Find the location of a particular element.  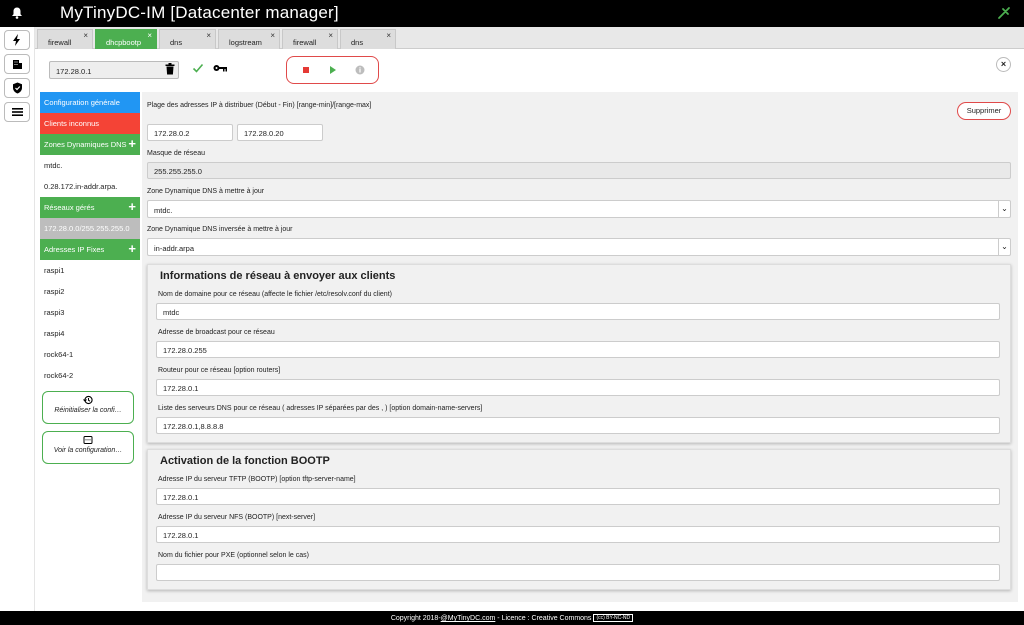

close-panel-icon: × is located at coordinates (1003, 64).